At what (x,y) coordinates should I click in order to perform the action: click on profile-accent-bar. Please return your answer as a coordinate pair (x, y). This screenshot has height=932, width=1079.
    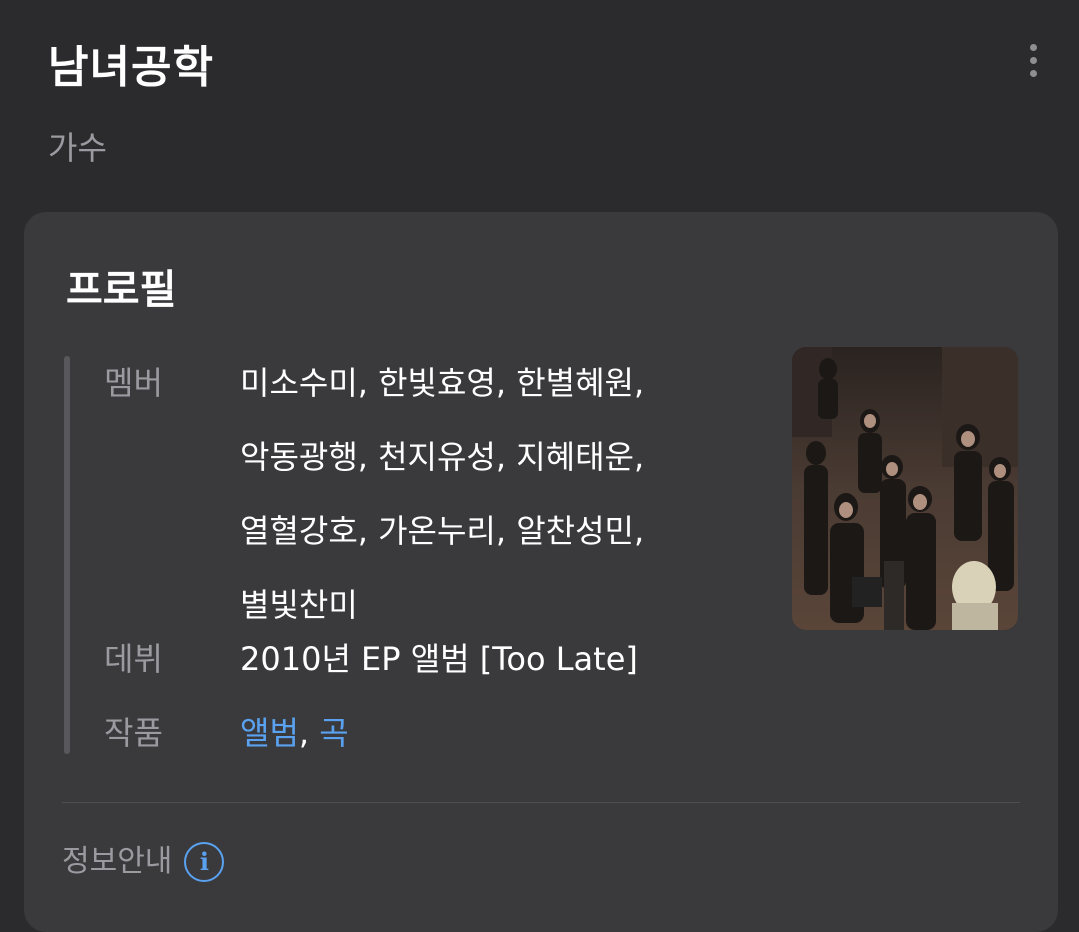
    Looking at the image, I should click on (67, 555).